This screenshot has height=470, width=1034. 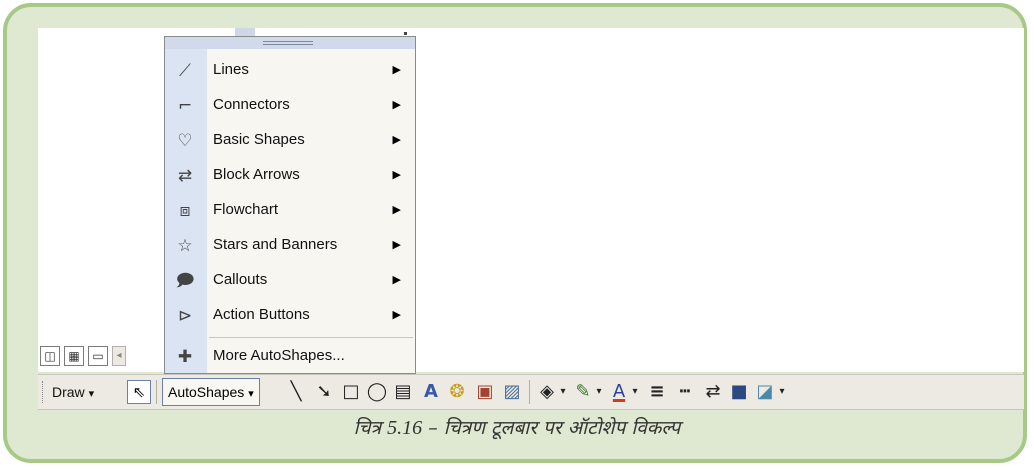 I want to click on menu-item-label: Callouts, so click(x=240, y=279).